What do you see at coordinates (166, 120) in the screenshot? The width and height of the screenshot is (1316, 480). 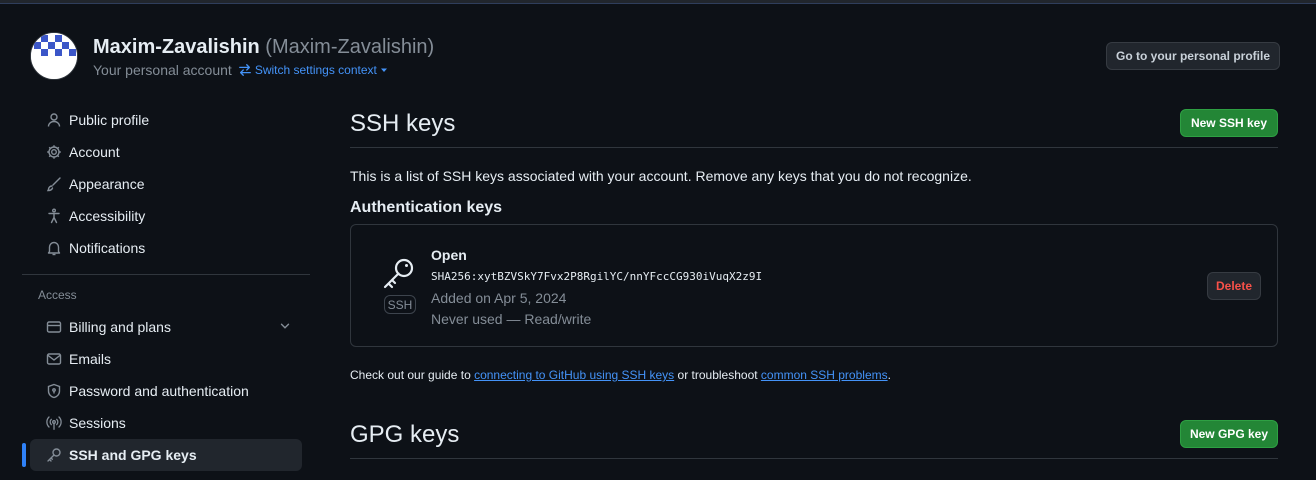 I see `sidebar-item-public-profile: Public profile` at bounding box center [166, 120].